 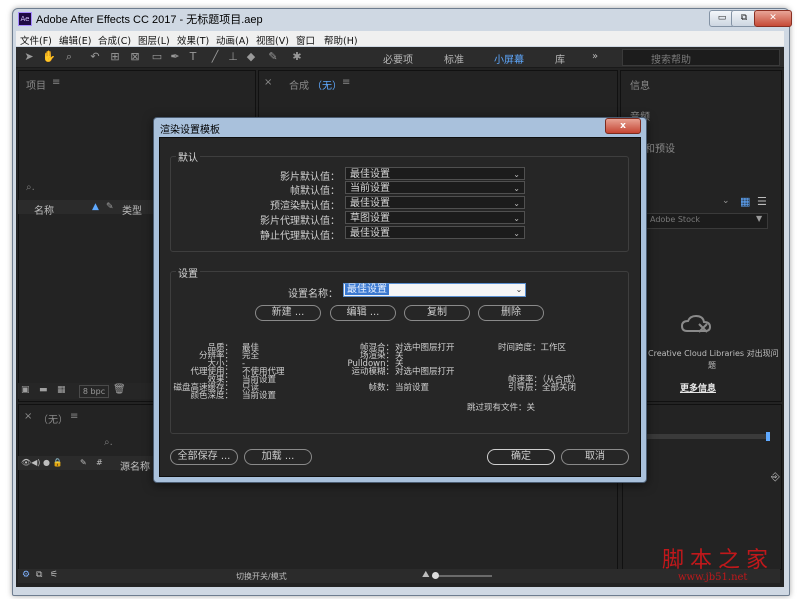 What do you see at coordinates (704, 436) in the screenshot?
I see `time-navigator-bar` at bounding box center [704, 436].